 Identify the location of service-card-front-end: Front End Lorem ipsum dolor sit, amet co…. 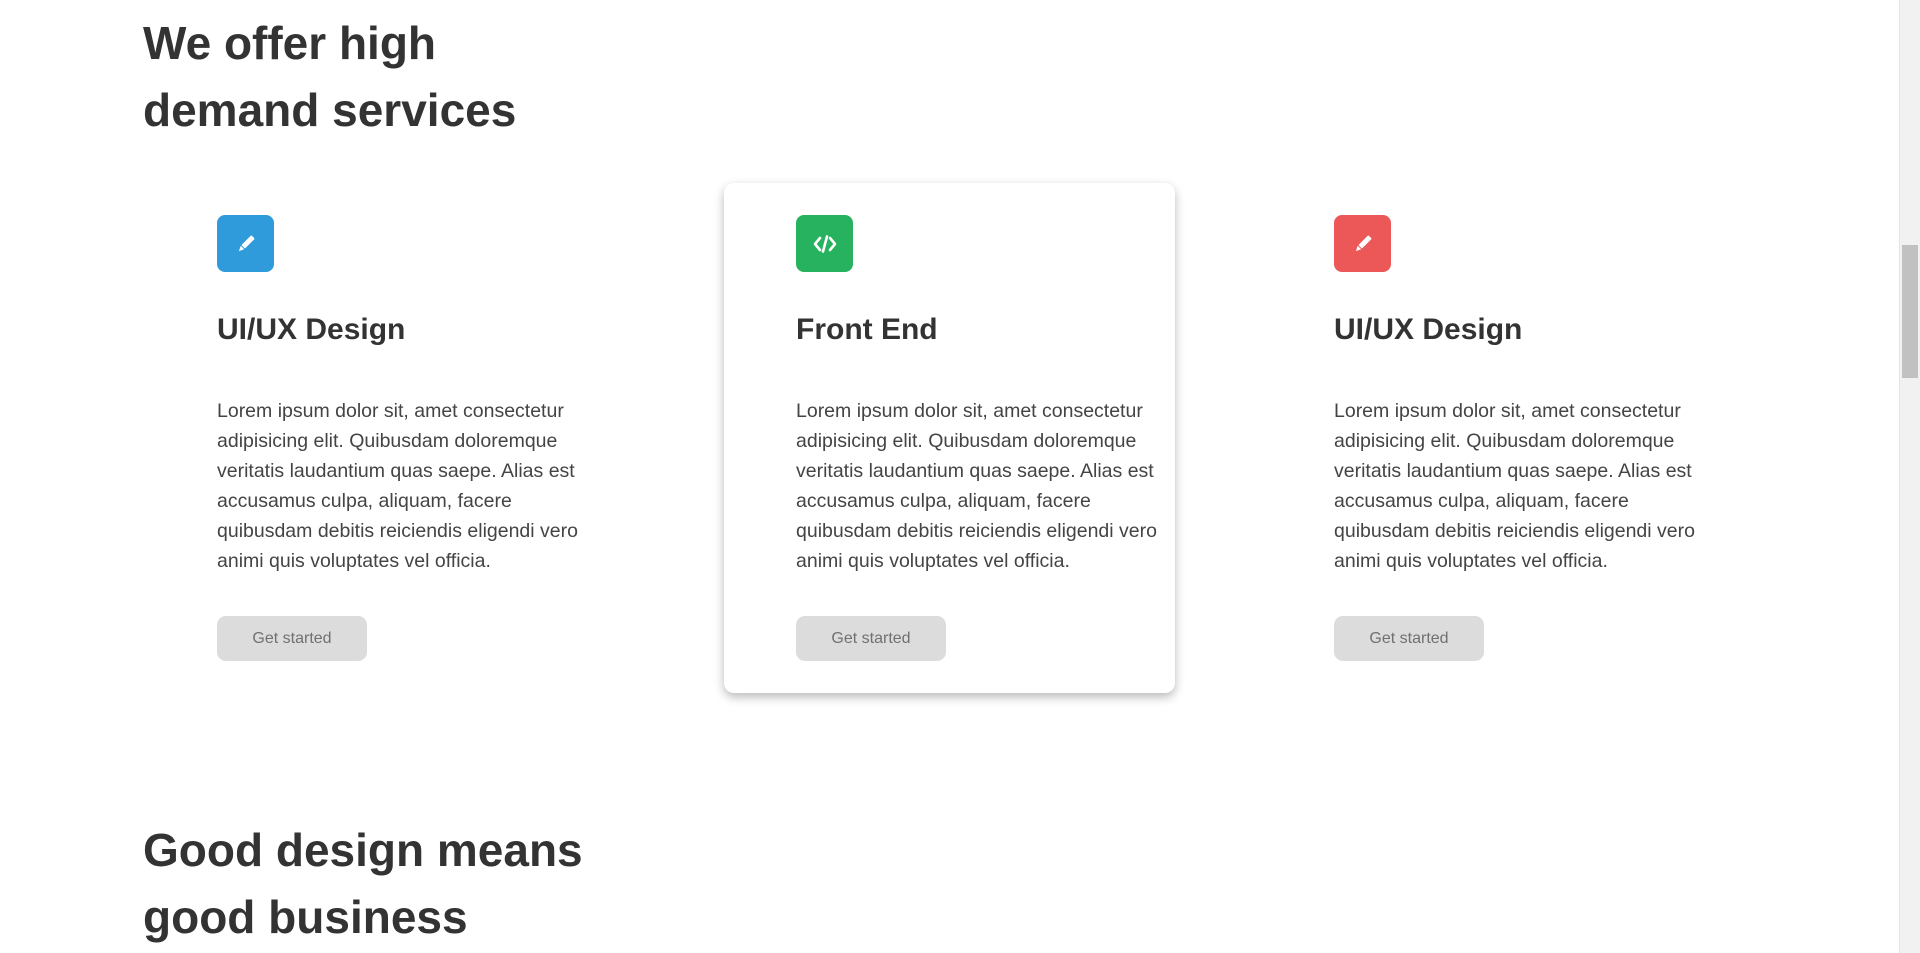
(949, 438).